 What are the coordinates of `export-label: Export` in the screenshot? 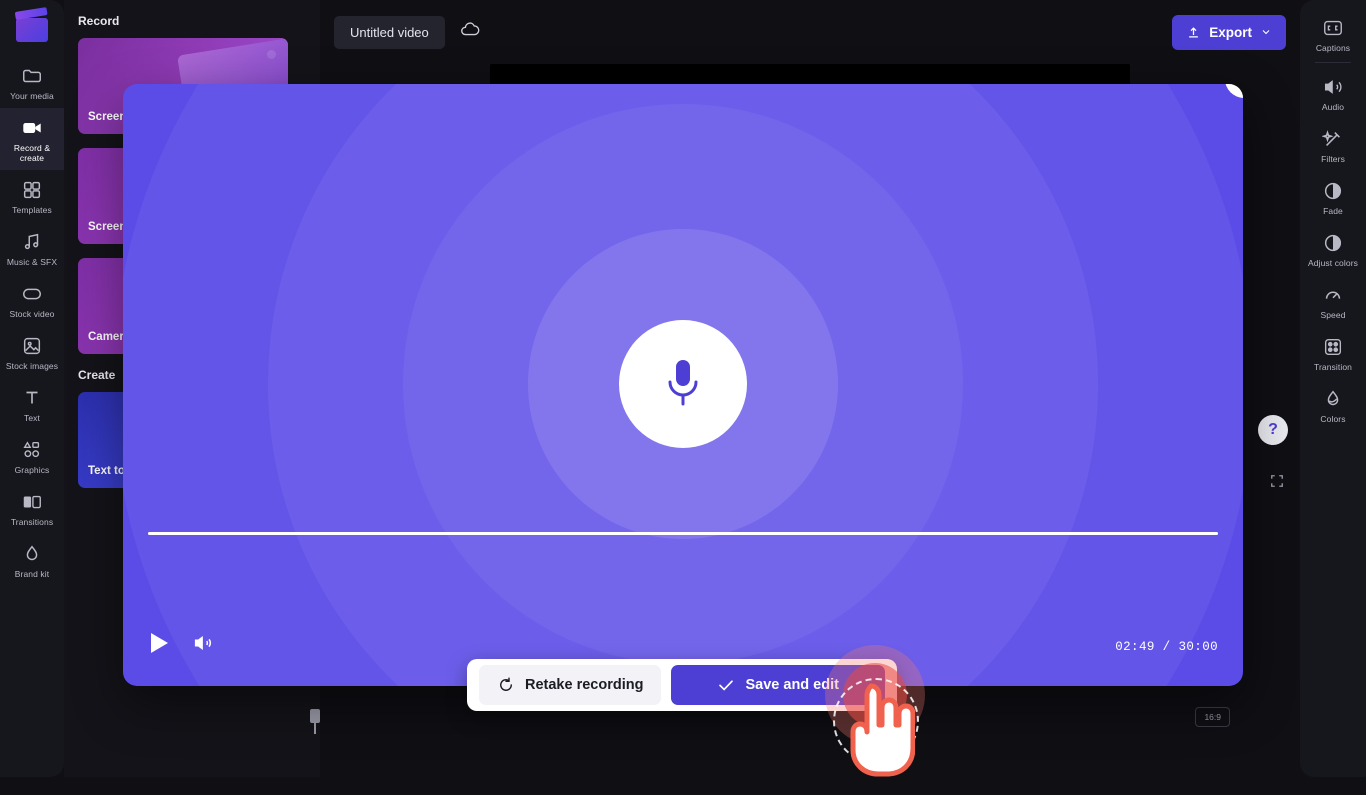 It's located at (1230, 32).